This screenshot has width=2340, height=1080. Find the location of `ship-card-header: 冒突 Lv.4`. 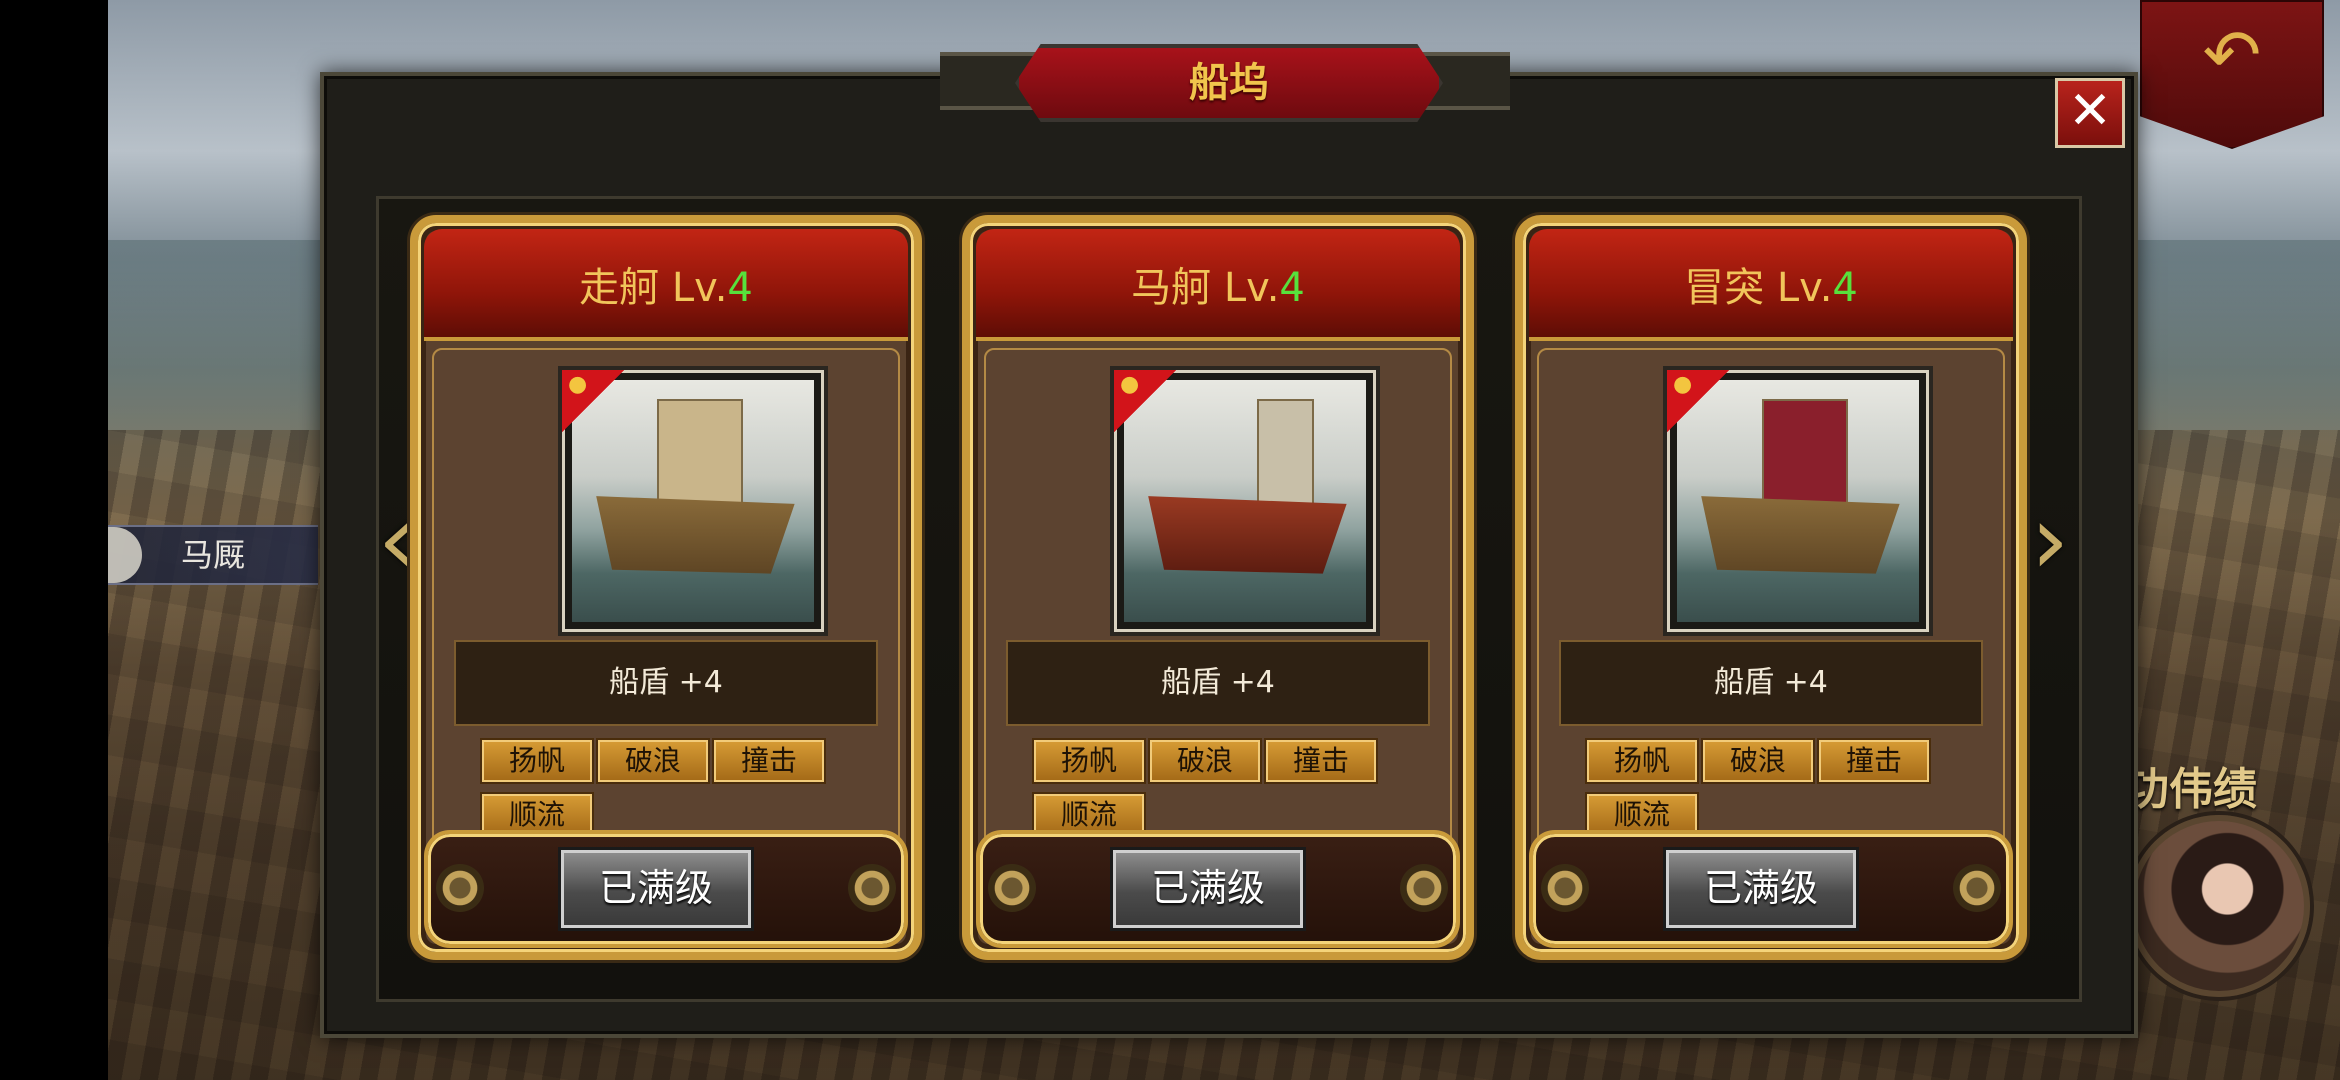

ship-card-header: 冒突 Lv.4 is located at coordinates (1771, 285).